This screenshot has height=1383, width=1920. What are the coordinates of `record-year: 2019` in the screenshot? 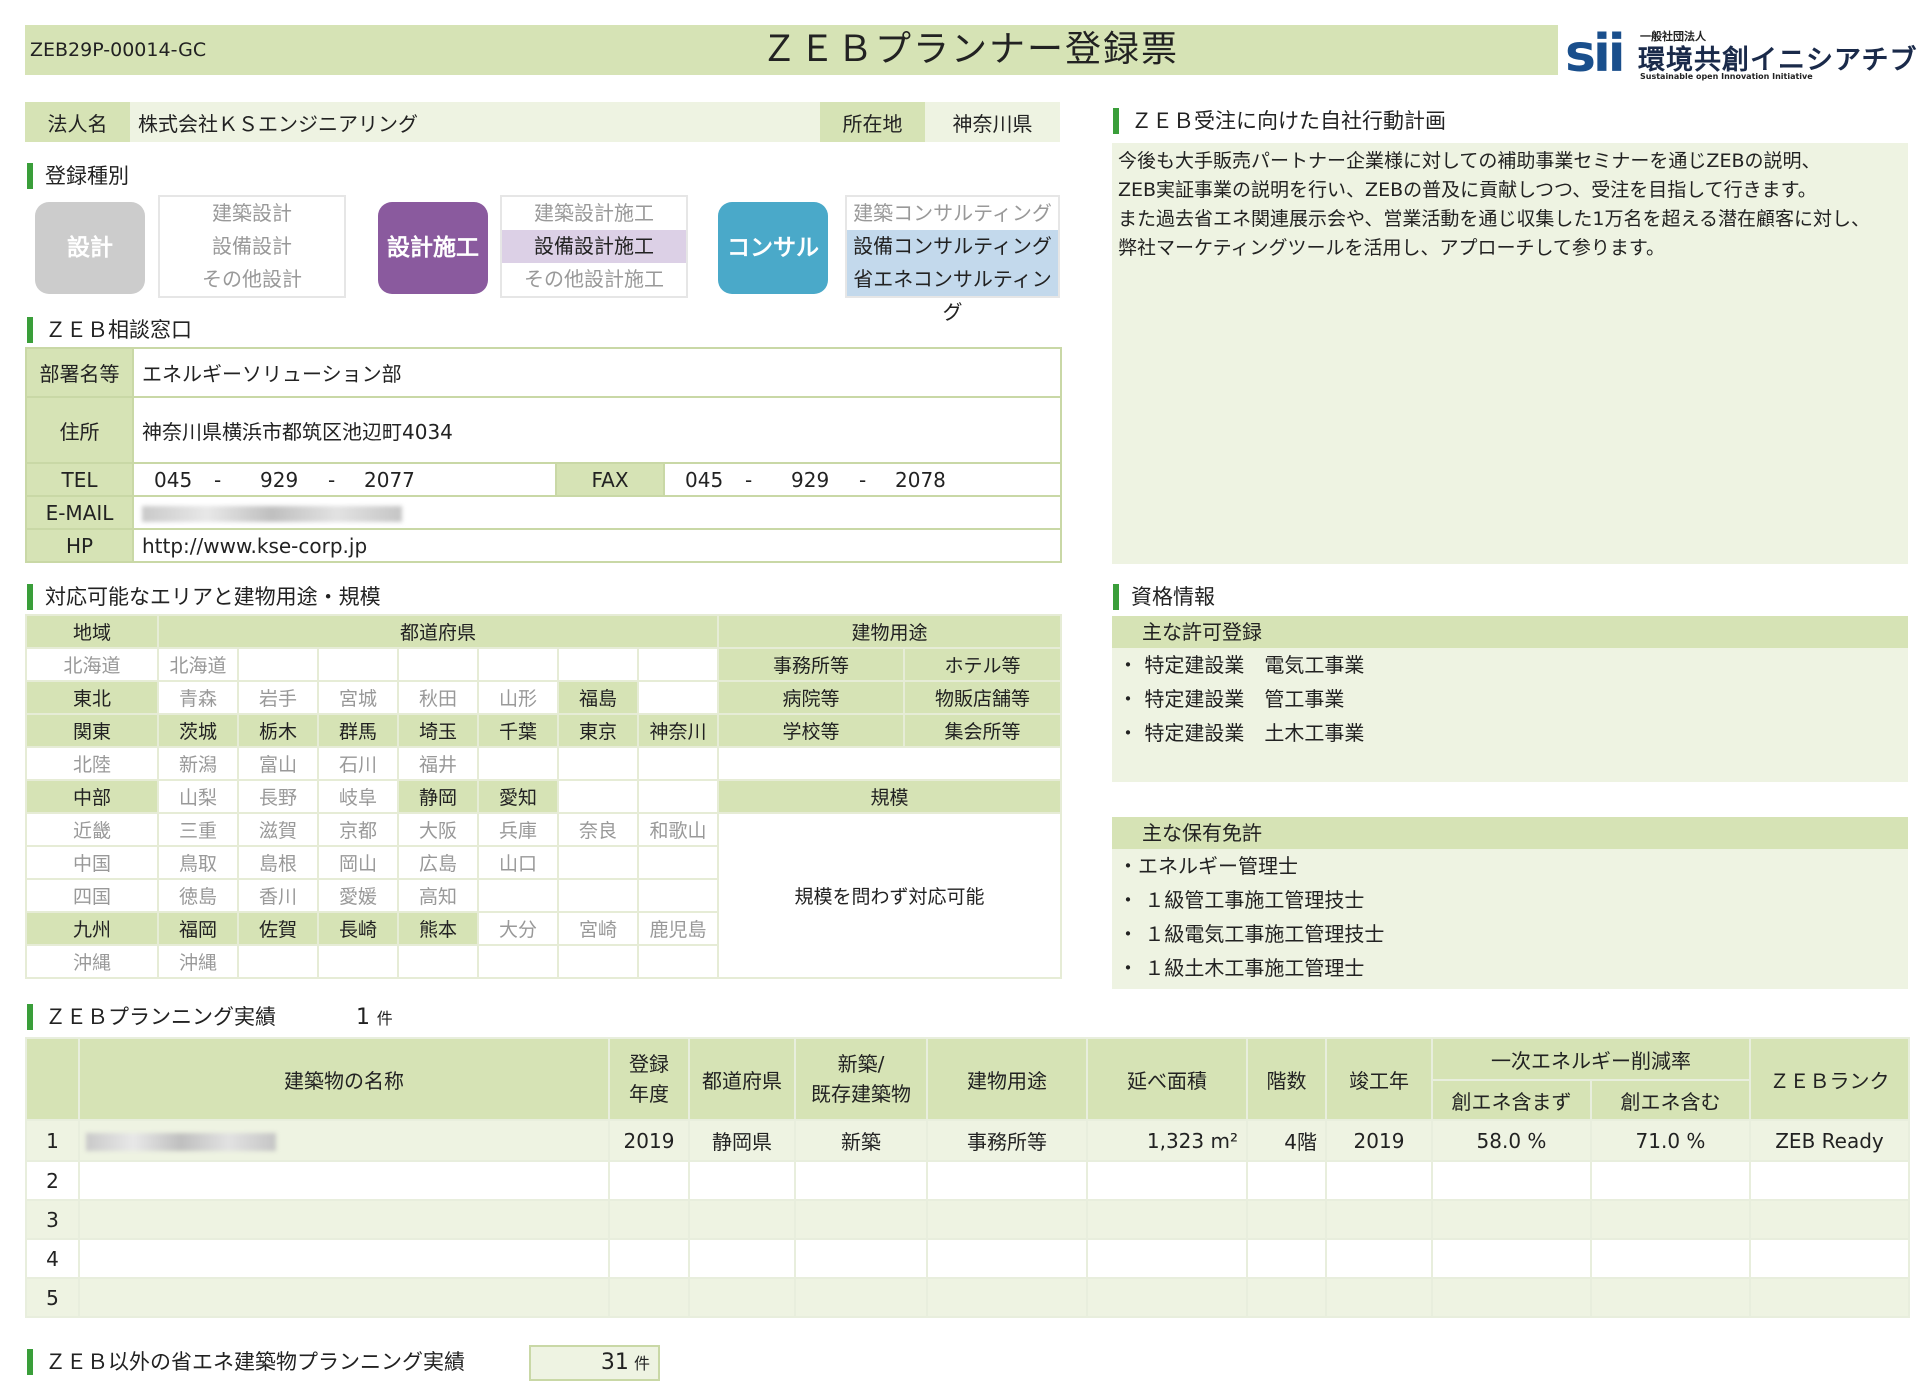 It's located at (649, 1140).